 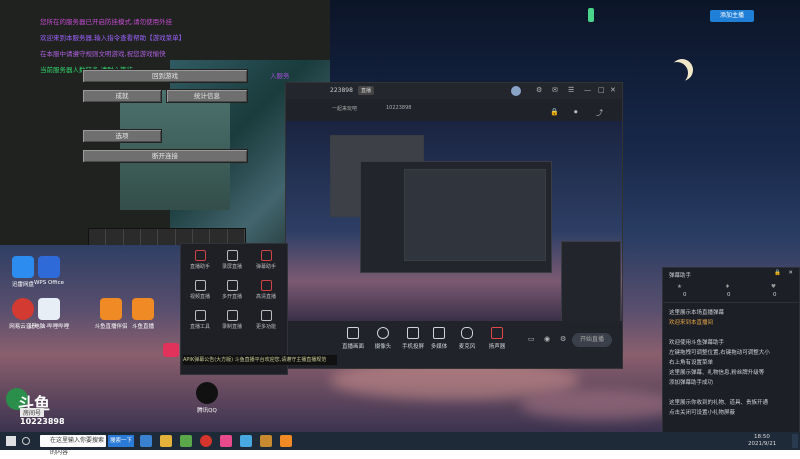 What do you see at coordinates (111, 309) in the screenshot?
I see `douyu-assistant-icon` at bounding box center [111, 309].